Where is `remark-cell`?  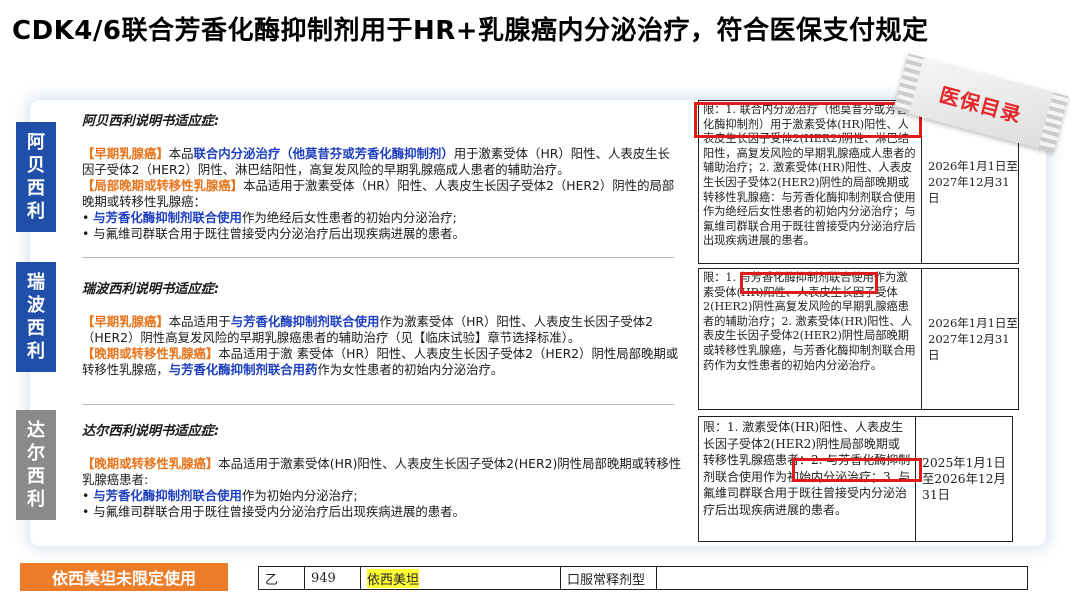 remark-cell is located at coordinates (842, 578).